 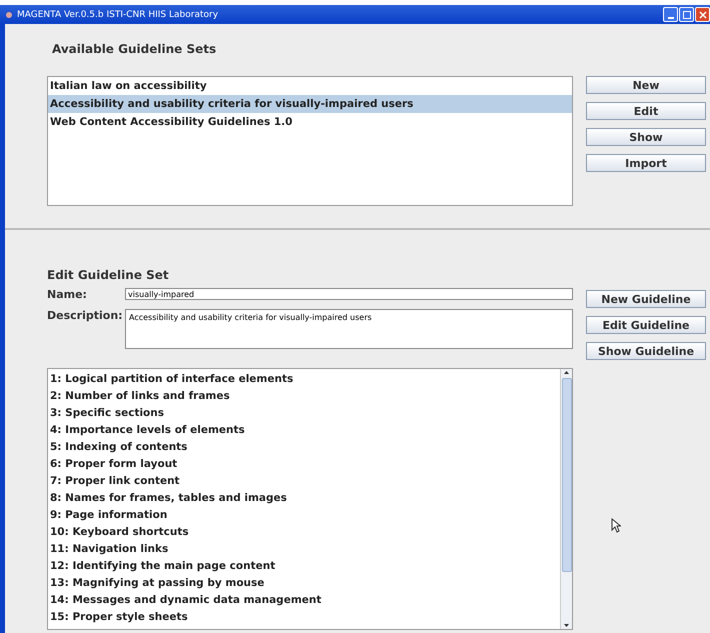 What do you see at coordinates (304, 430) in the screenshot?
I see `list-item: 4: Importance levels of elements` at bounding box center [304, 430].